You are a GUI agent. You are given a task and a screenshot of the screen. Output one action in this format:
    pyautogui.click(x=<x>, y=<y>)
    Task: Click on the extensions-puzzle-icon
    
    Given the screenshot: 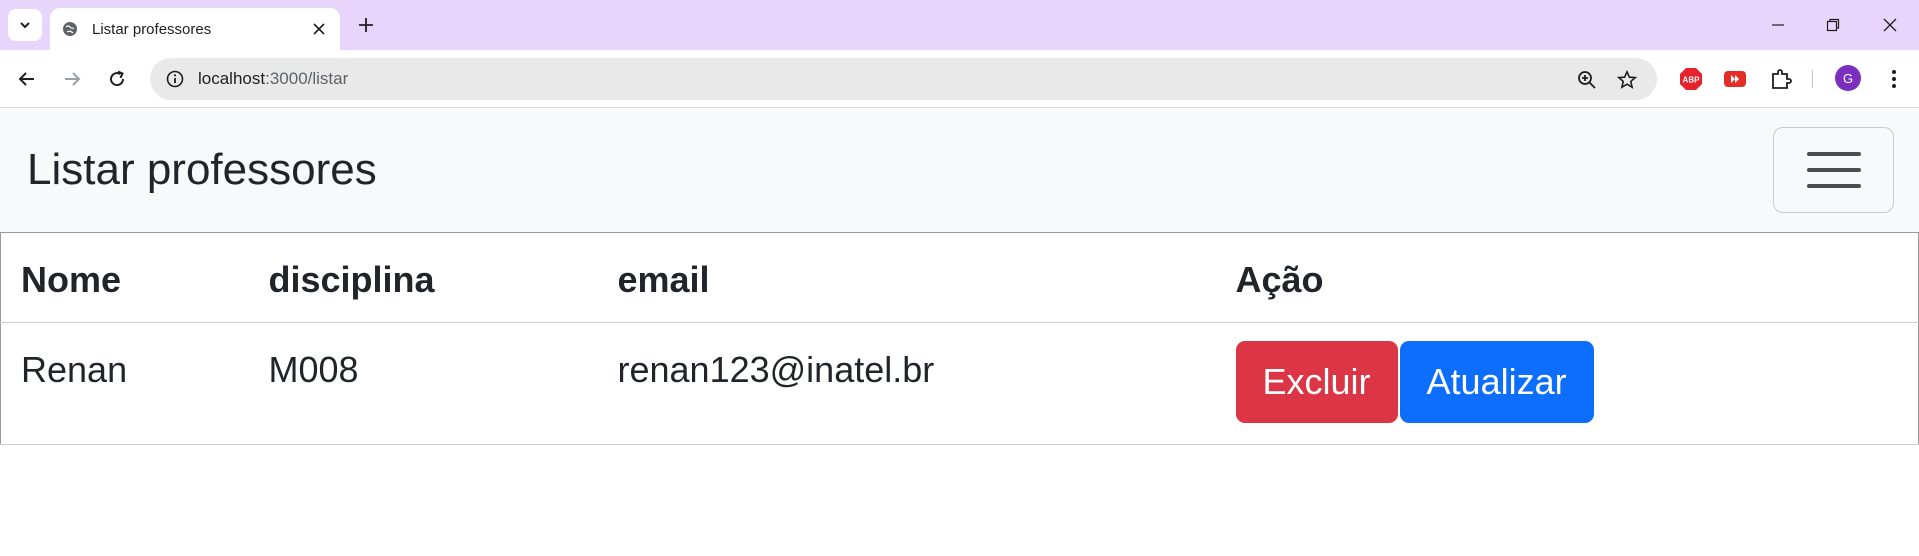 What is the action you would take?
    pyautogui.click(x=1781, y=79)
    